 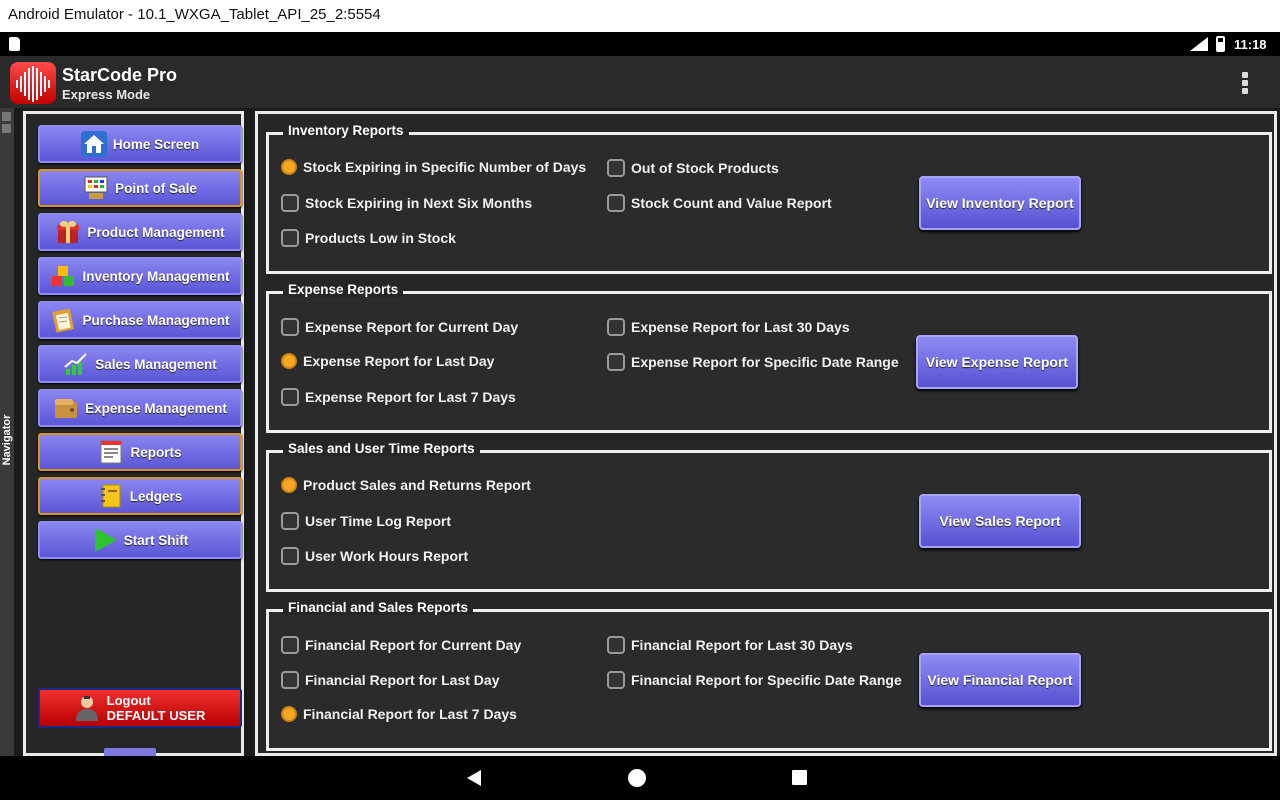 I want to click on home-button-icon, so click(x=637, y=778).